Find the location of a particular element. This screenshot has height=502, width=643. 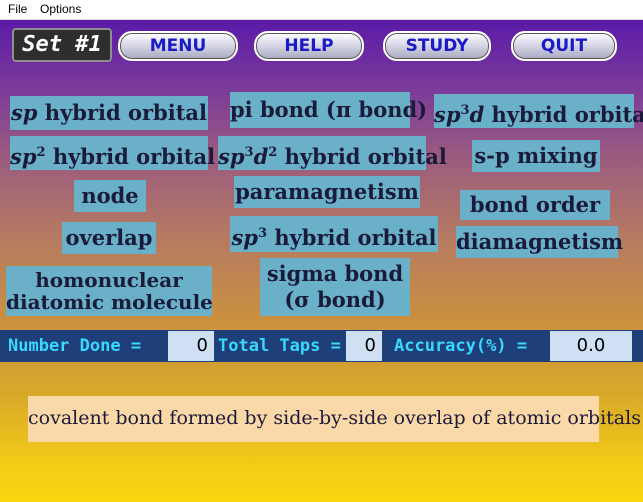

term-sp3d-hybrid-orbital: sp3d hybrid orbital is located at coordinates (538, 111).